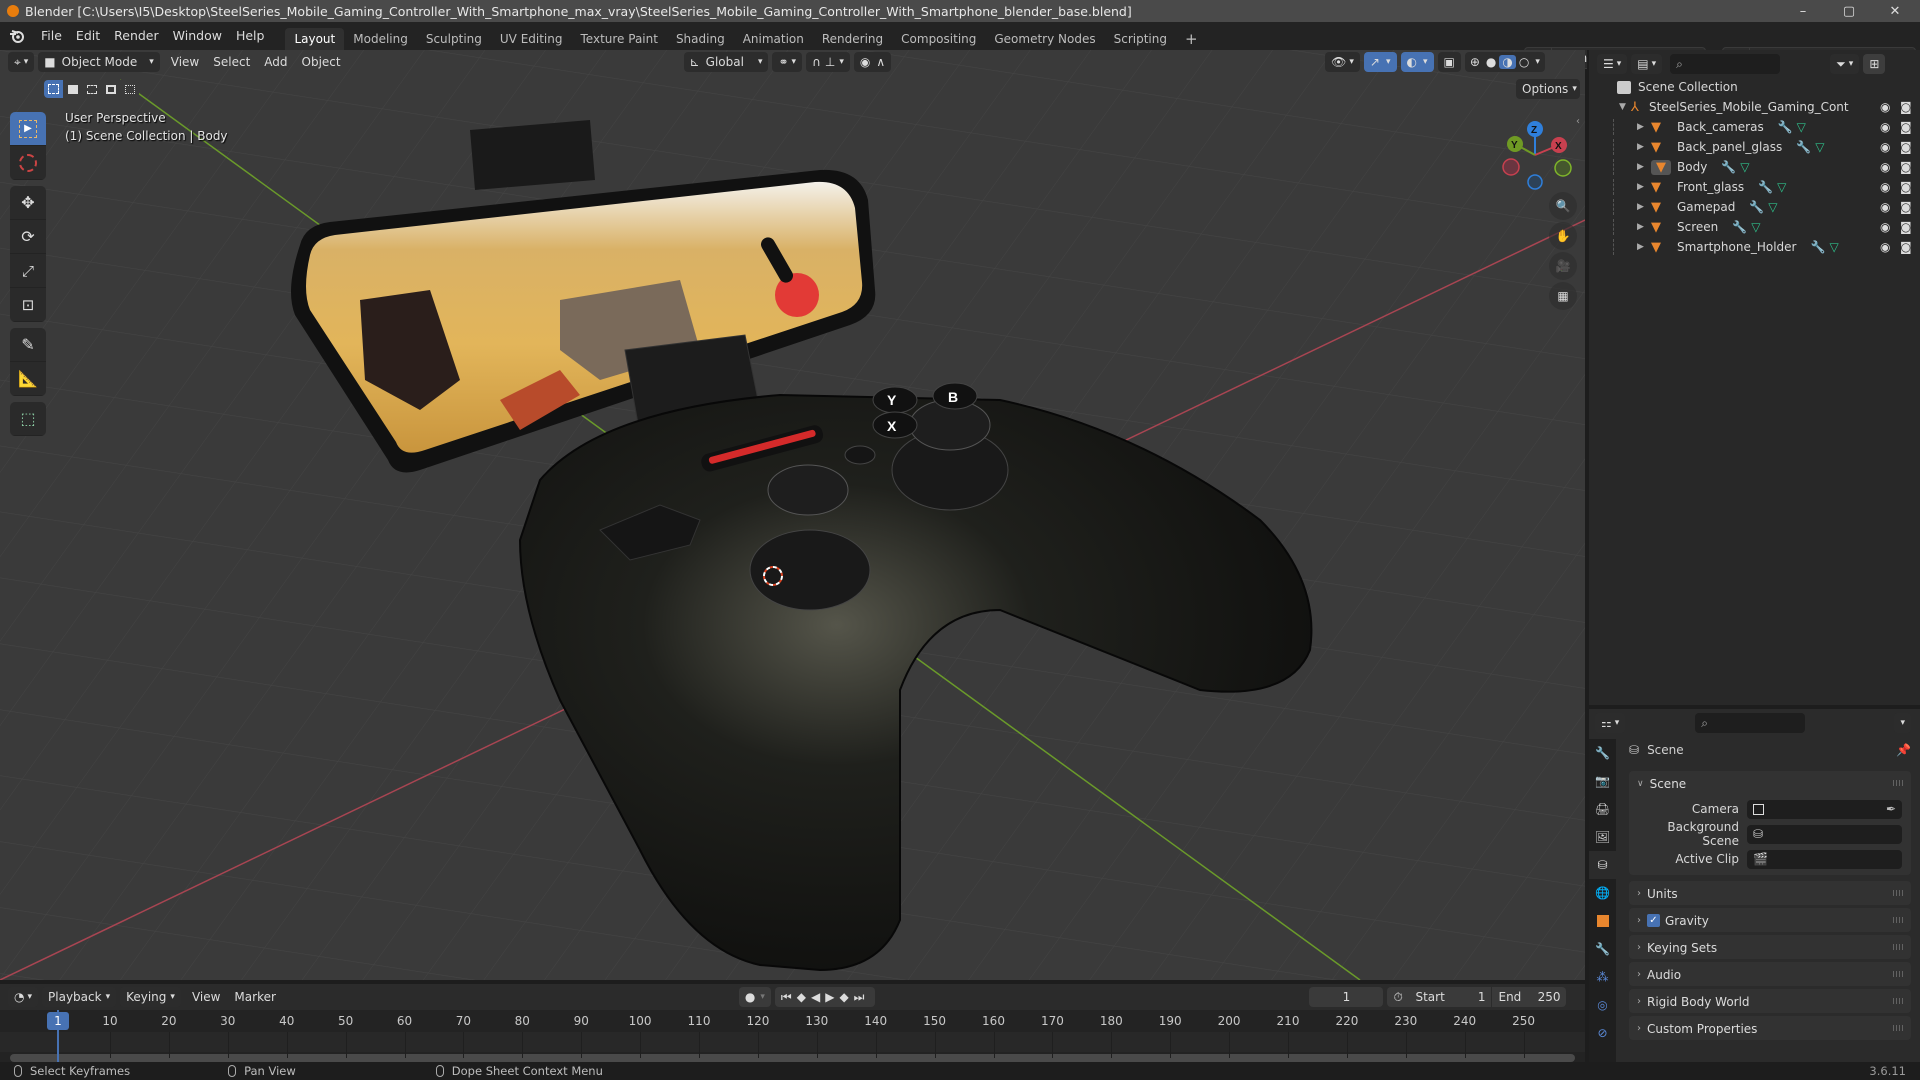 The width and height of the screenshot is (1920, 1080). What do you see at coordinates (315, 39) in the screenshot?
I see `tab-layout: Layout` at bounding box center [315, 39].